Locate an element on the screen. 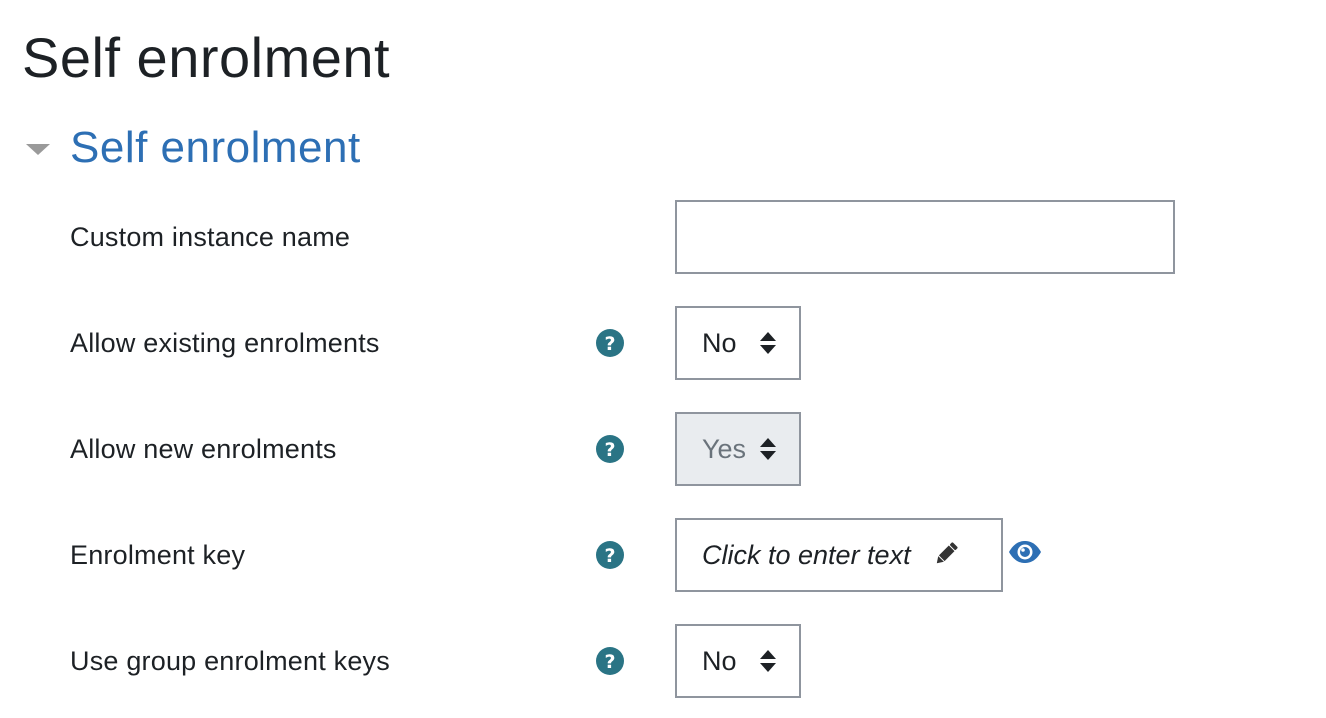 The image size is (1326, 718). form-row-custom-instance-name: Custom instance name is located at coordinates (663, 237).